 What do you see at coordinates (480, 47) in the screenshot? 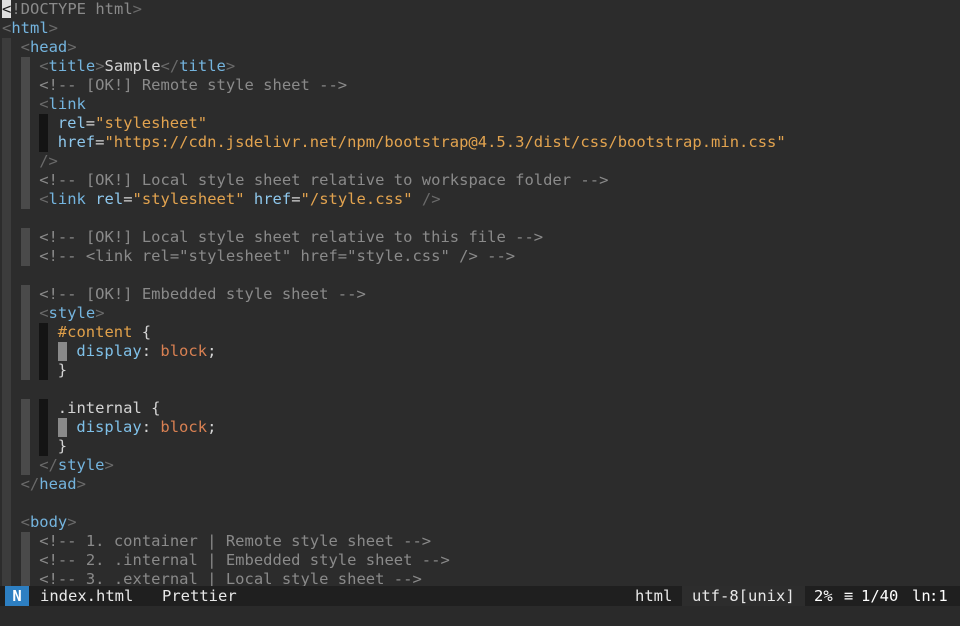
I see `code-line: <head>` at bounding box center [480, 47].